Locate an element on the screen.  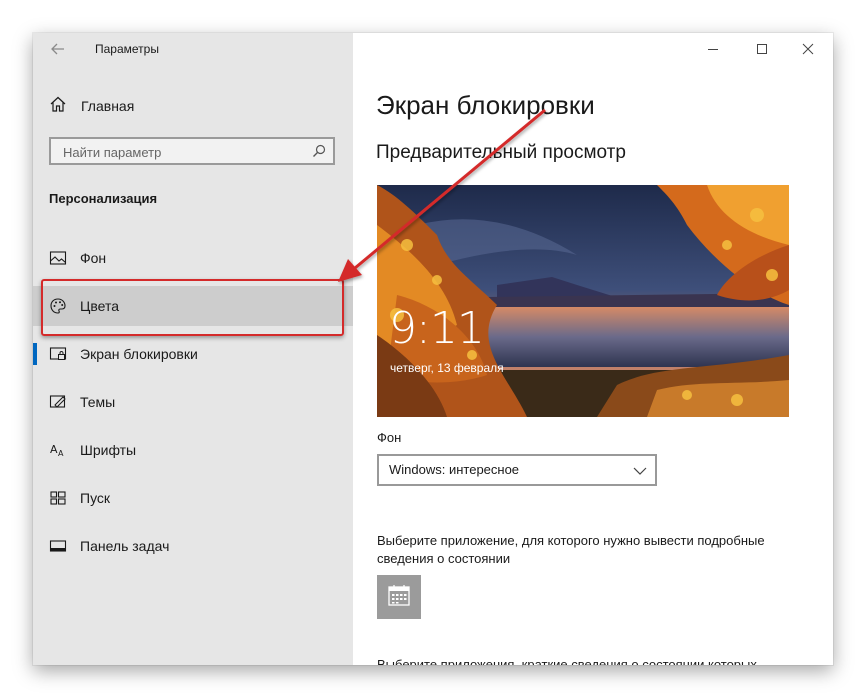
search-input is located at coordinates (183, 152).